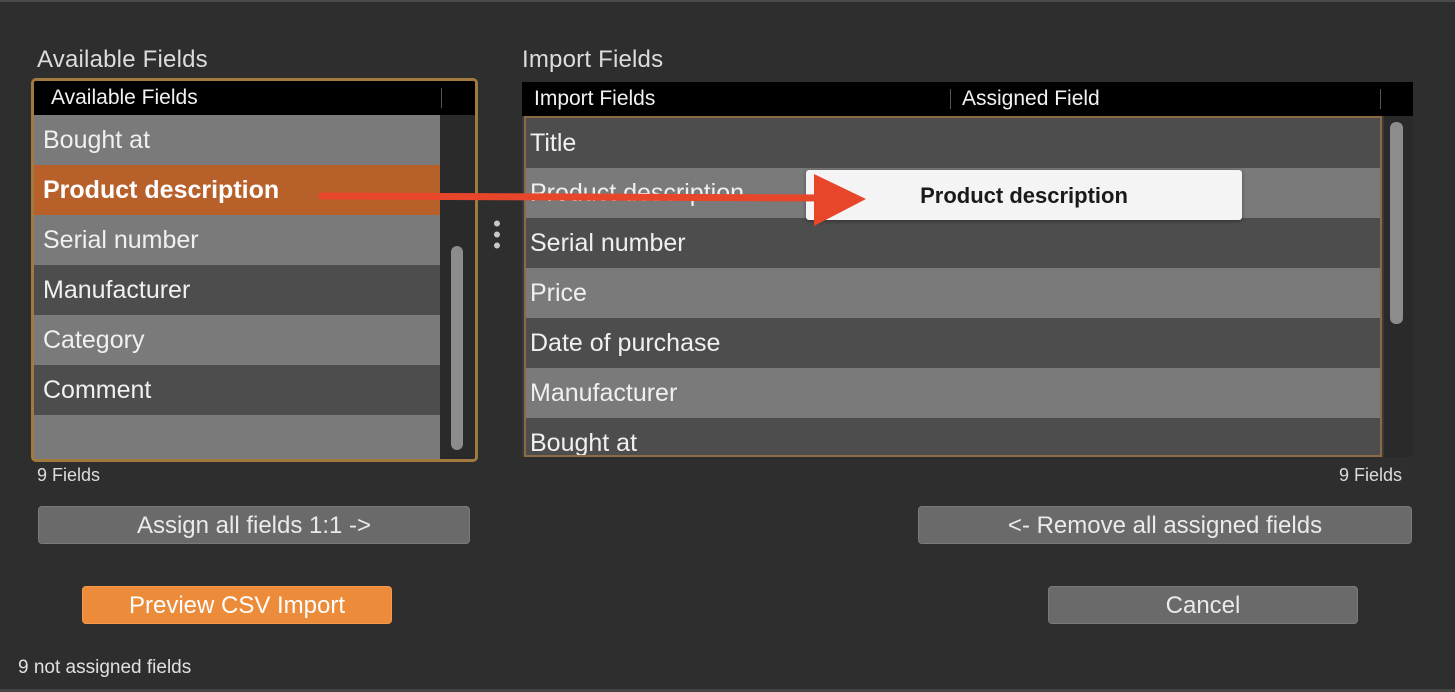 The height and width of the screenshot is (692, 1455). Describe the element at coordinates (237, 390) in the screenshot. I see `list-item: Comment` at that location.